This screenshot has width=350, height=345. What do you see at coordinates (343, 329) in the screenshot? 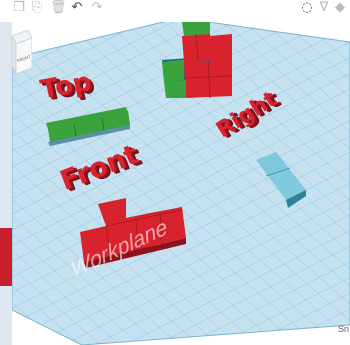
I see `snap-grid-label: Sn` at bounding box center [343, 329].